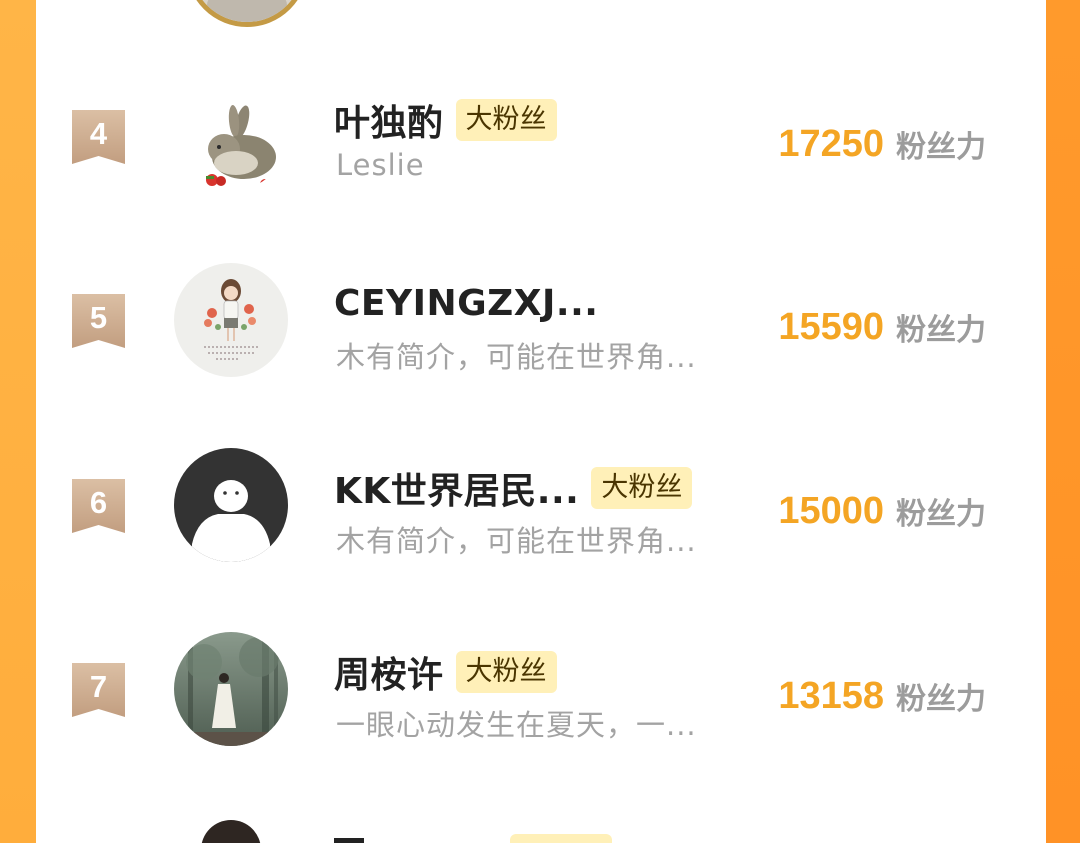 Image resolution: width=1080 pixels, height=843 pixels. Describe the element at coordinates (98, 686) in the screenshot. I see `rank-number: 7` at that location.